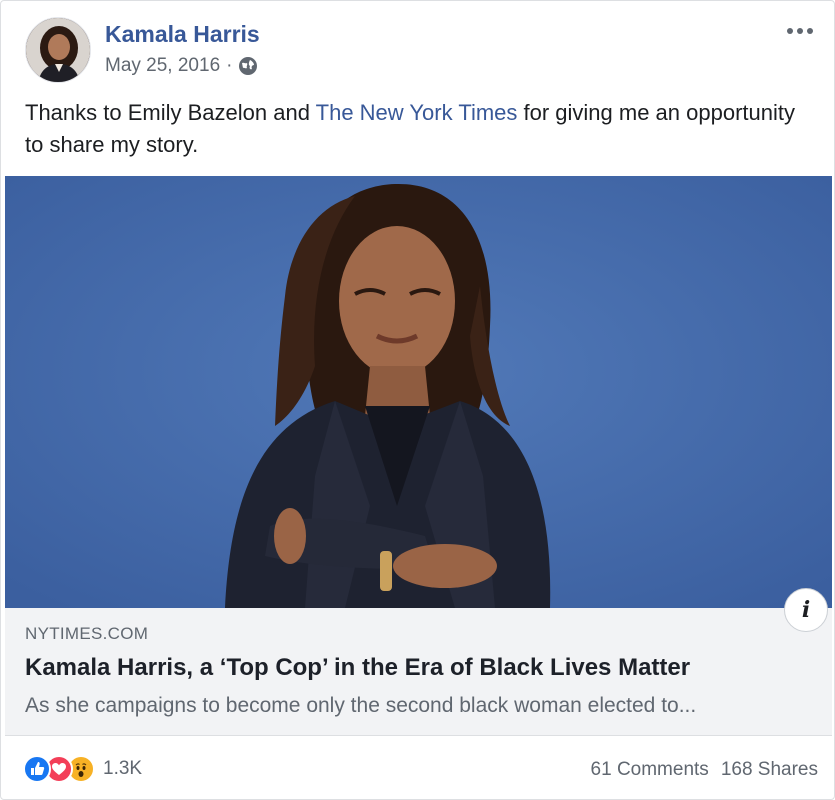 The height and width of the screenshot is (800, 835). I want to click on reactions-summary: 1.3K, so click(82, 769).